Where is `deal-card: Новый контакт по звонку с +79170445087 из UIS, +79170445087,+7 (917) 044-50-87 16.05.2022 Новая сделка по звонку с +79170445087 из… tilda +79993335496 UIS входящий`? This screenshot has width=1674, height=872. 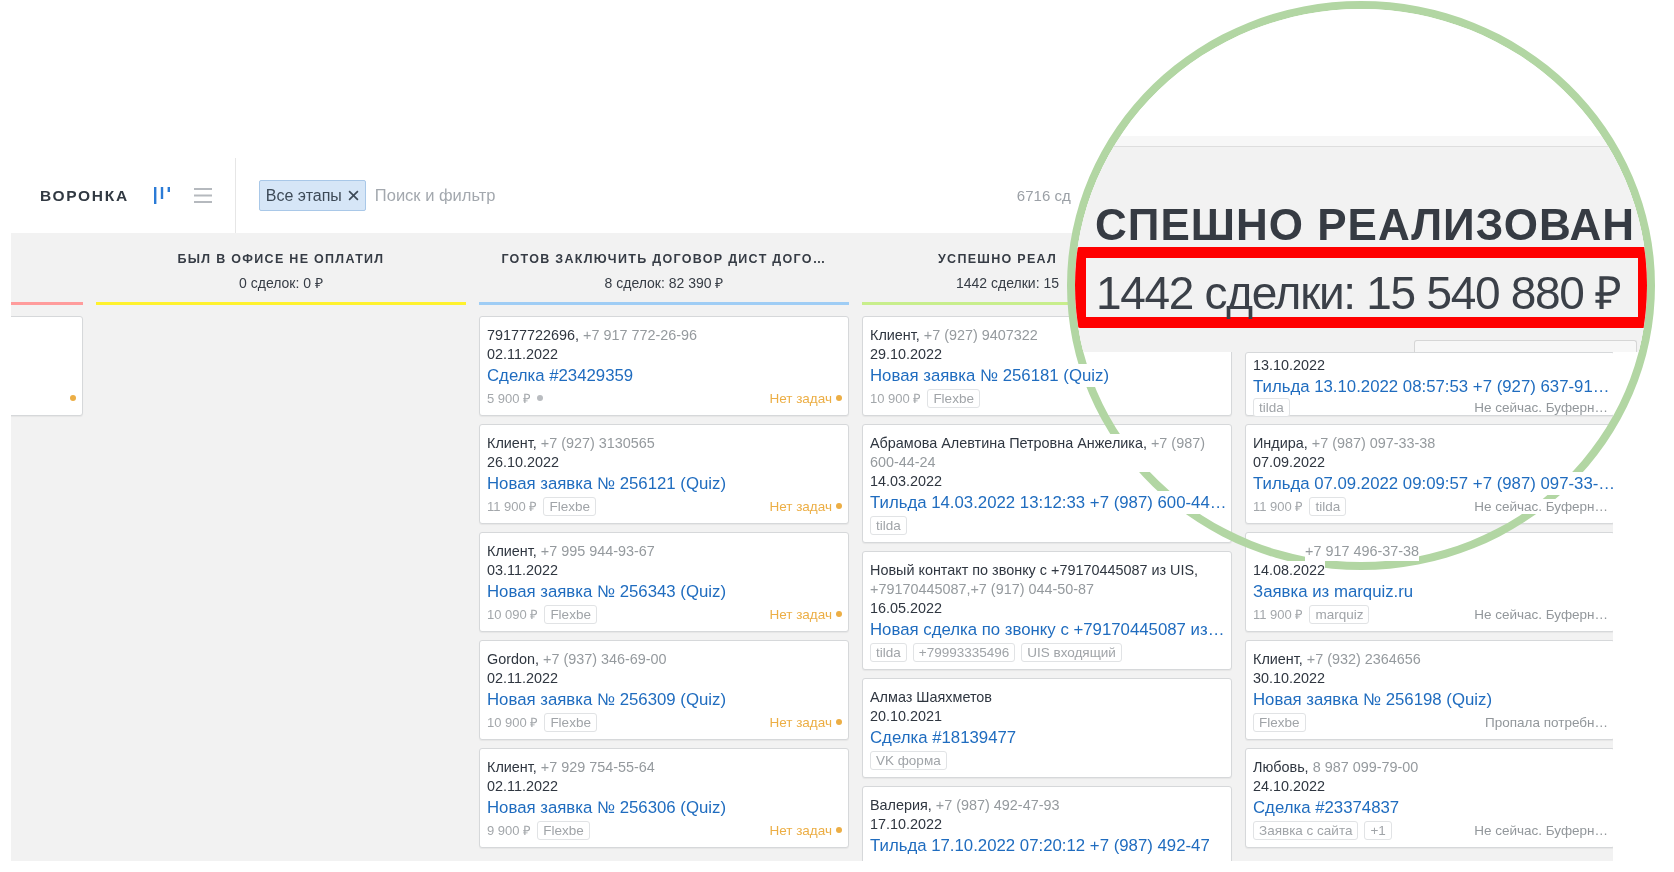 deal-card: Новый контакт по звонку с +79170445087 из UIS, +79170445087,+7 (917) 044-50-87 16.05.2022 Новая сделка по звонку с +79170445087 из… tilda +79993335496 UIS входящий is located at coordinates (1047, 610).